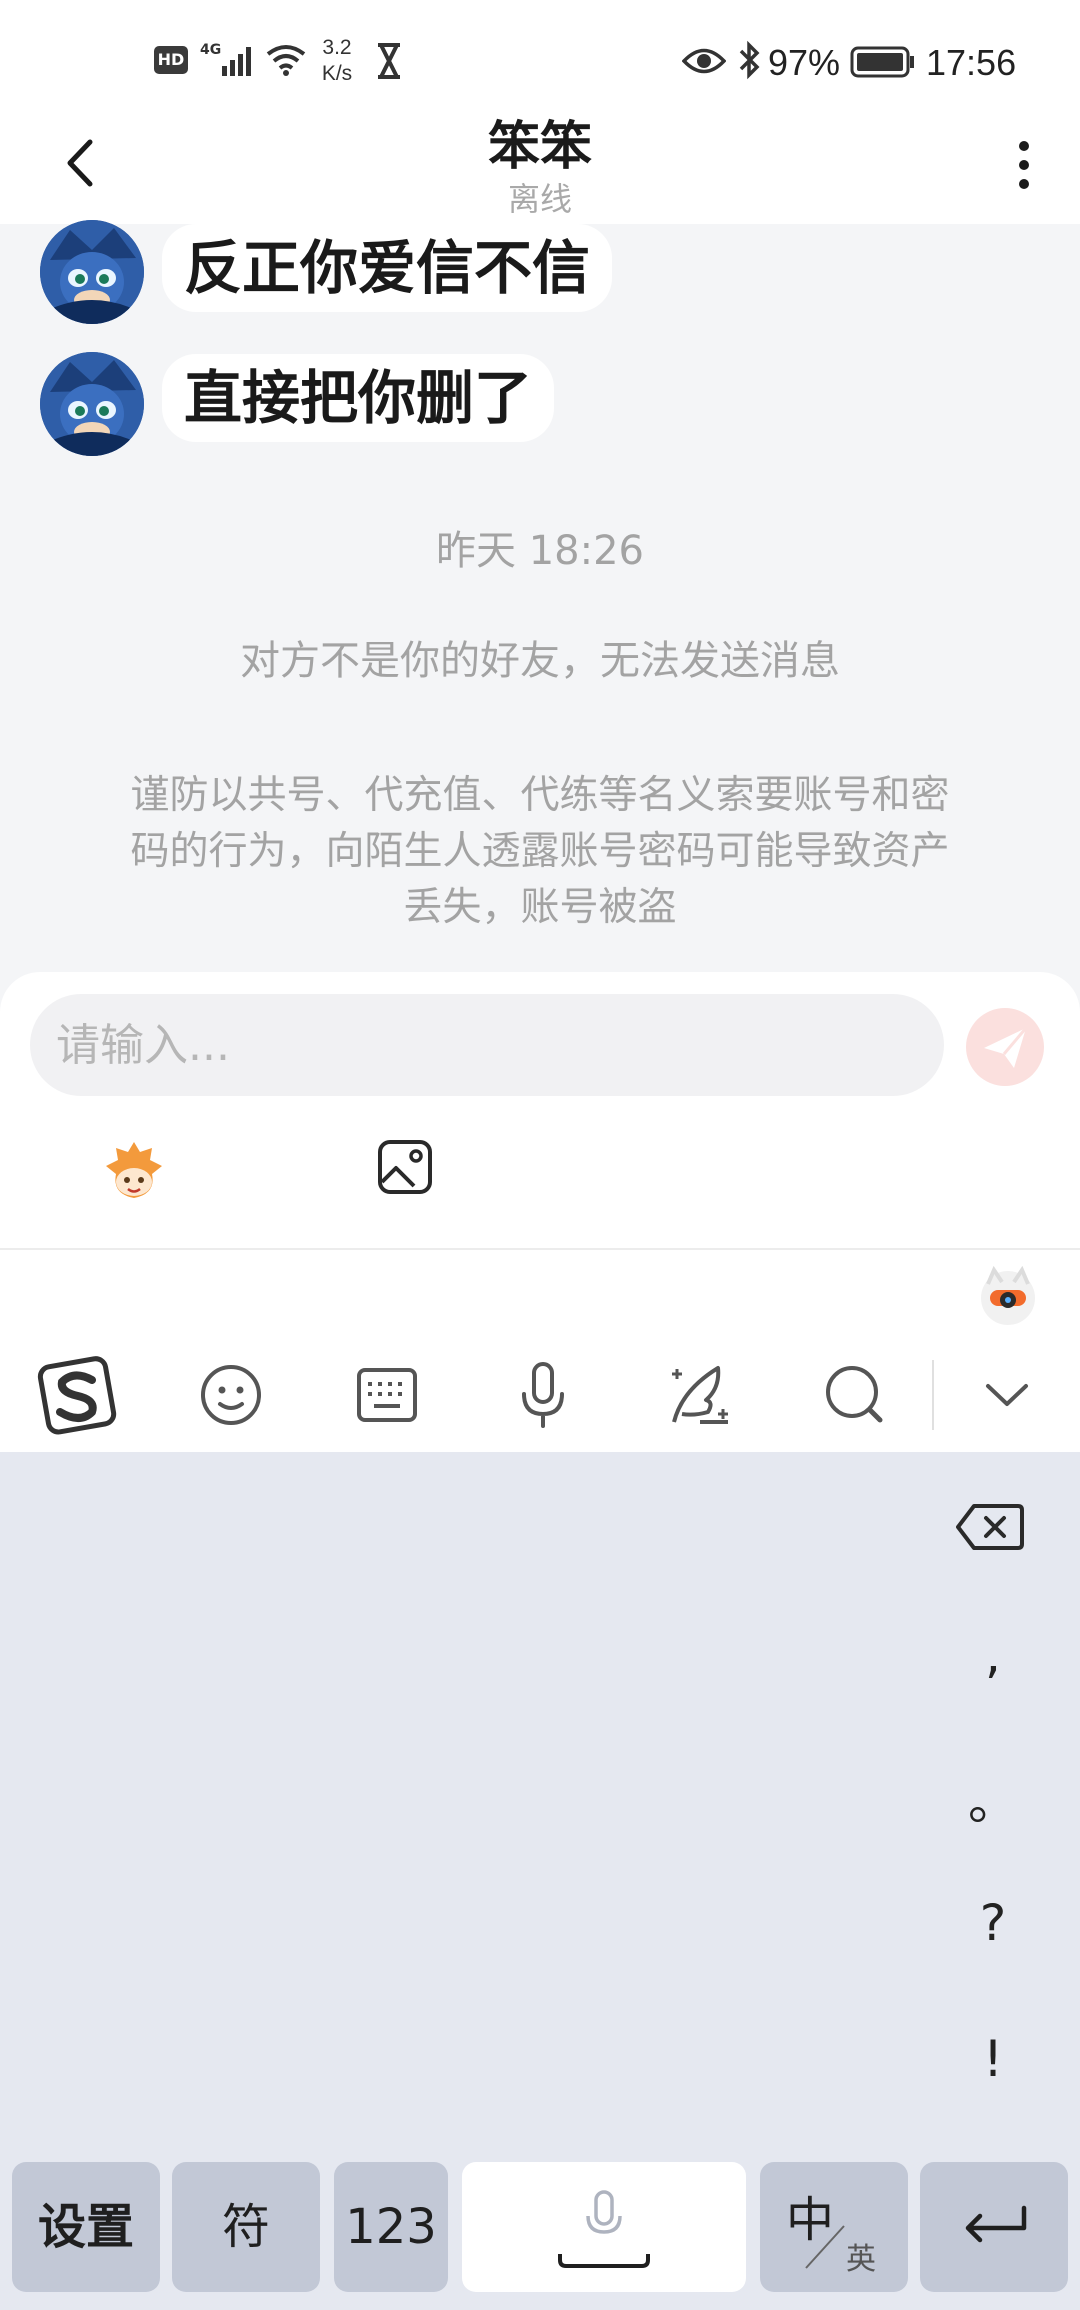 This screenshot has width=1080, height=2310. I want to click on bluetooth-icon, so click(749, 60).